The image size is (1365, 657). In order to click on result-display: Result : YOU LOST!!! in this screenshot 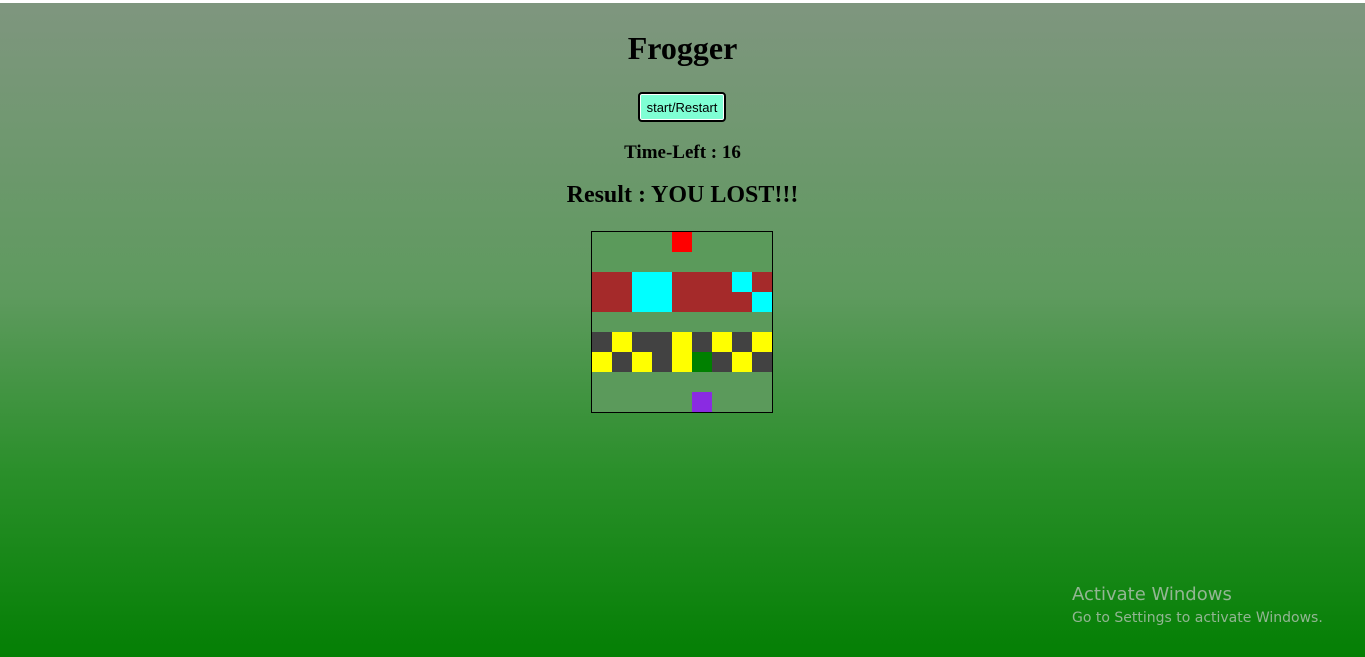, I will do `click(682, 195)`.